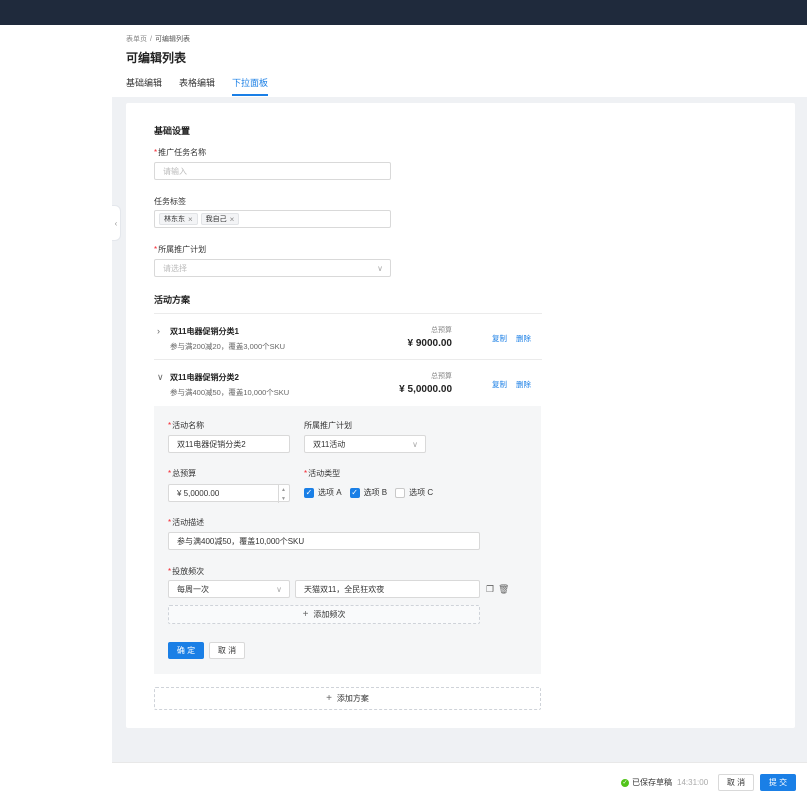  What do you see at coordinates (400, 492) in the screenshot?
I see `checkbox-empty-icon` at bounding box center [400, 492].